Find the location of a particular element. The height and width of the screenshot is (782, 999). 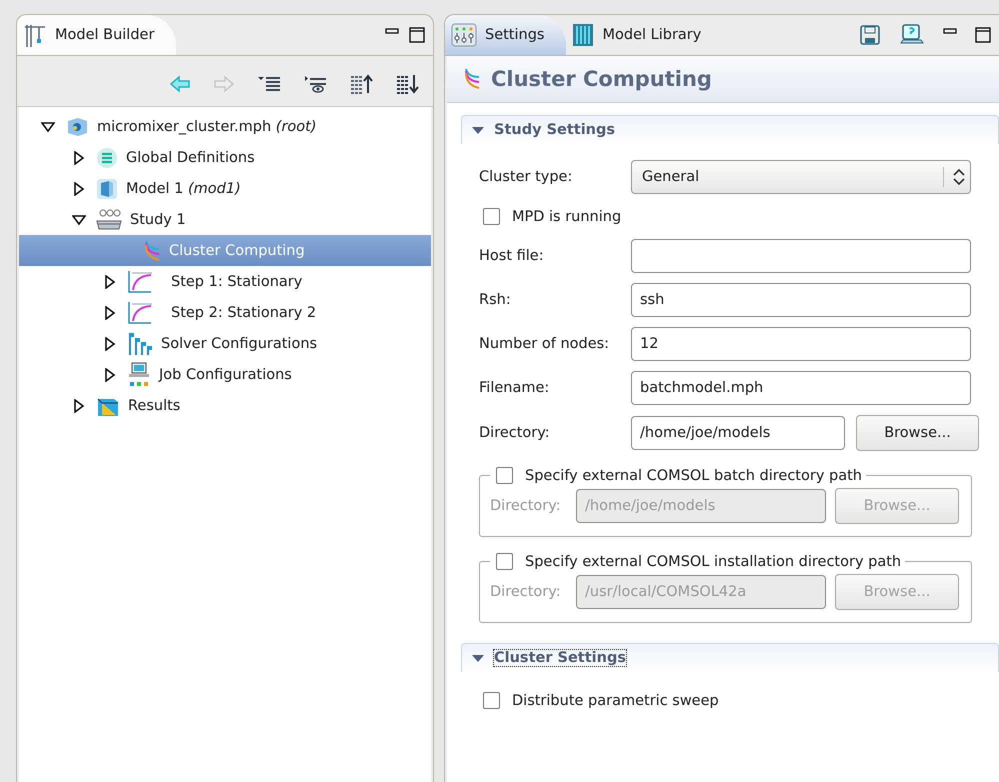

tree-item: micromixer_cluster.mph (root) is located at coordinates (225, 126).